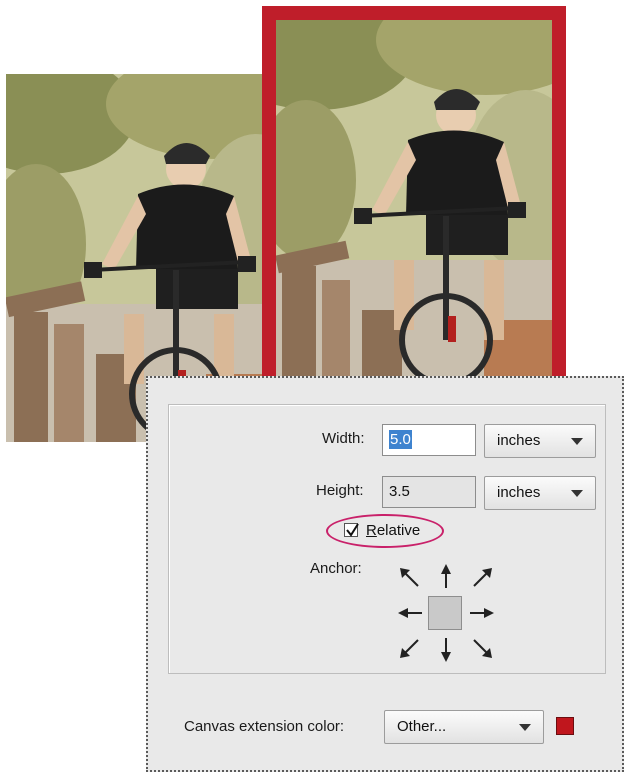 This screenshot has width=628, height=778. Describe the element at coordinates (393, 530) in the screenshot. I see `relative-label: Relative` at that location.